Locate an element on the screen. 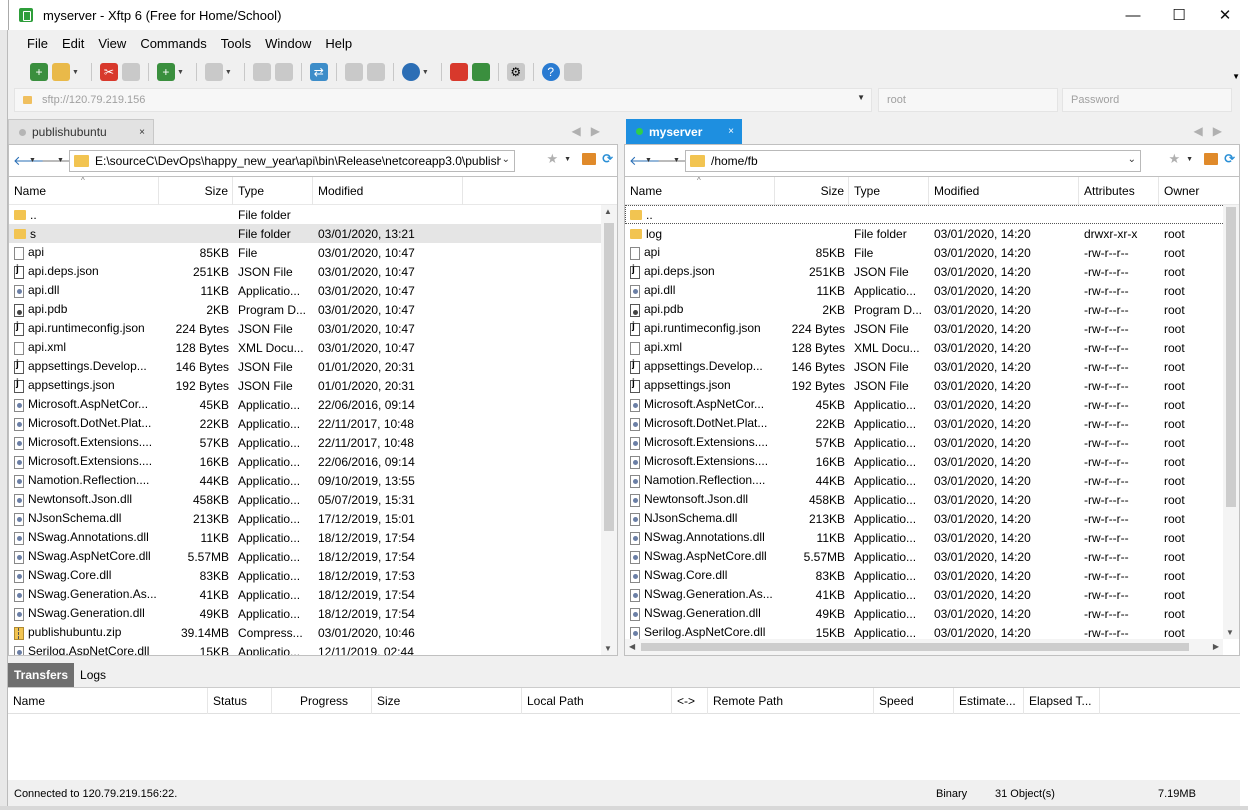 This screenshot has width=1248, height=810. menu-commands: Commands is located at coordinates (173, 43).